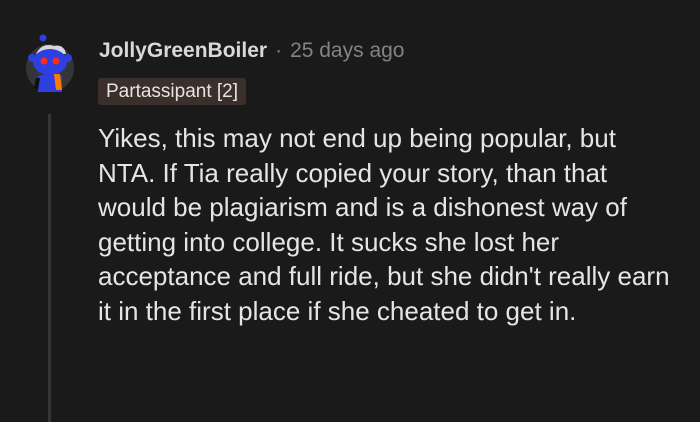  What do you see at coordinates (172, 91) in the screenshot?
I see `user-flair: Partassipant [2]` at bounding box center [172, 91].